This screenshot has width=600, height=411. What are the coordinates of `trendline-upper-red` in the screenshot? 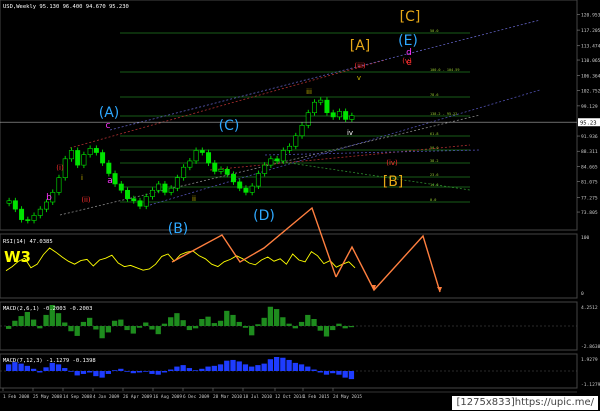 It's located at (227, 104).